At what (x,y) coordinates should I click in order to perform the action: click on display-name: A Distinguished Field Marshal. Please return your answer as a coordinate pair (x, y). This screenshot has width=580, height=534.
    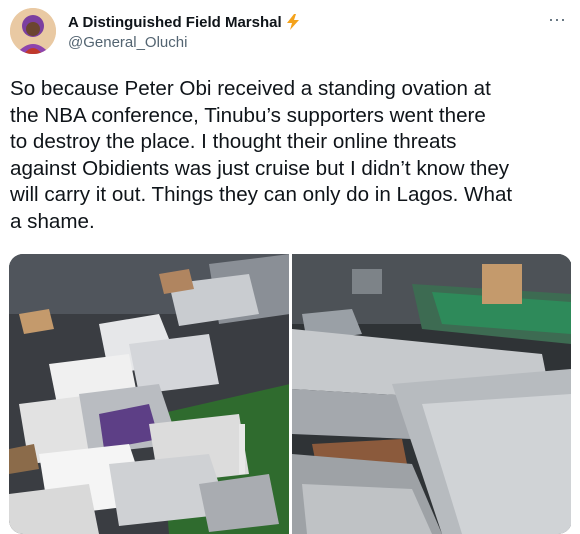
    Looking at the image, I should click on (175, 22).